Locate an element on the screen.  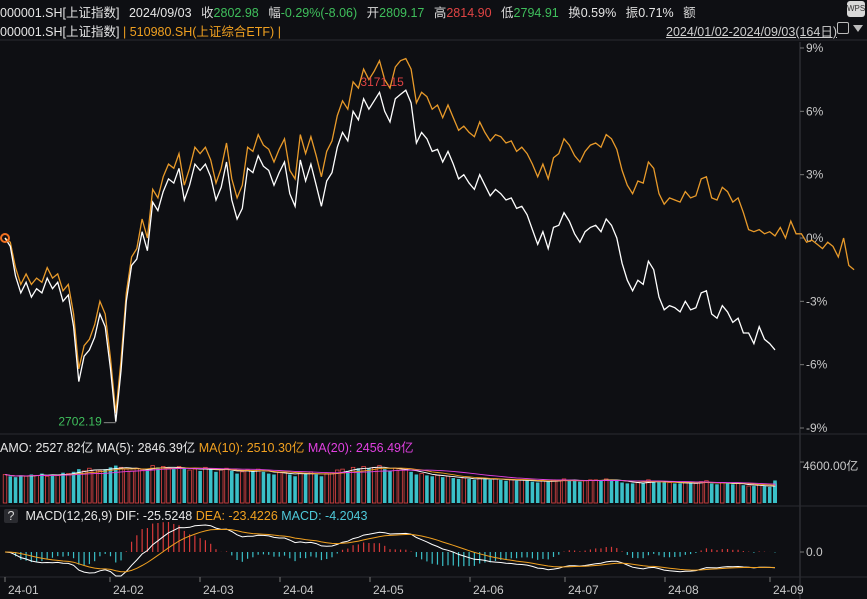
y-tick-label: 9% is located at coordinates (815, 48).